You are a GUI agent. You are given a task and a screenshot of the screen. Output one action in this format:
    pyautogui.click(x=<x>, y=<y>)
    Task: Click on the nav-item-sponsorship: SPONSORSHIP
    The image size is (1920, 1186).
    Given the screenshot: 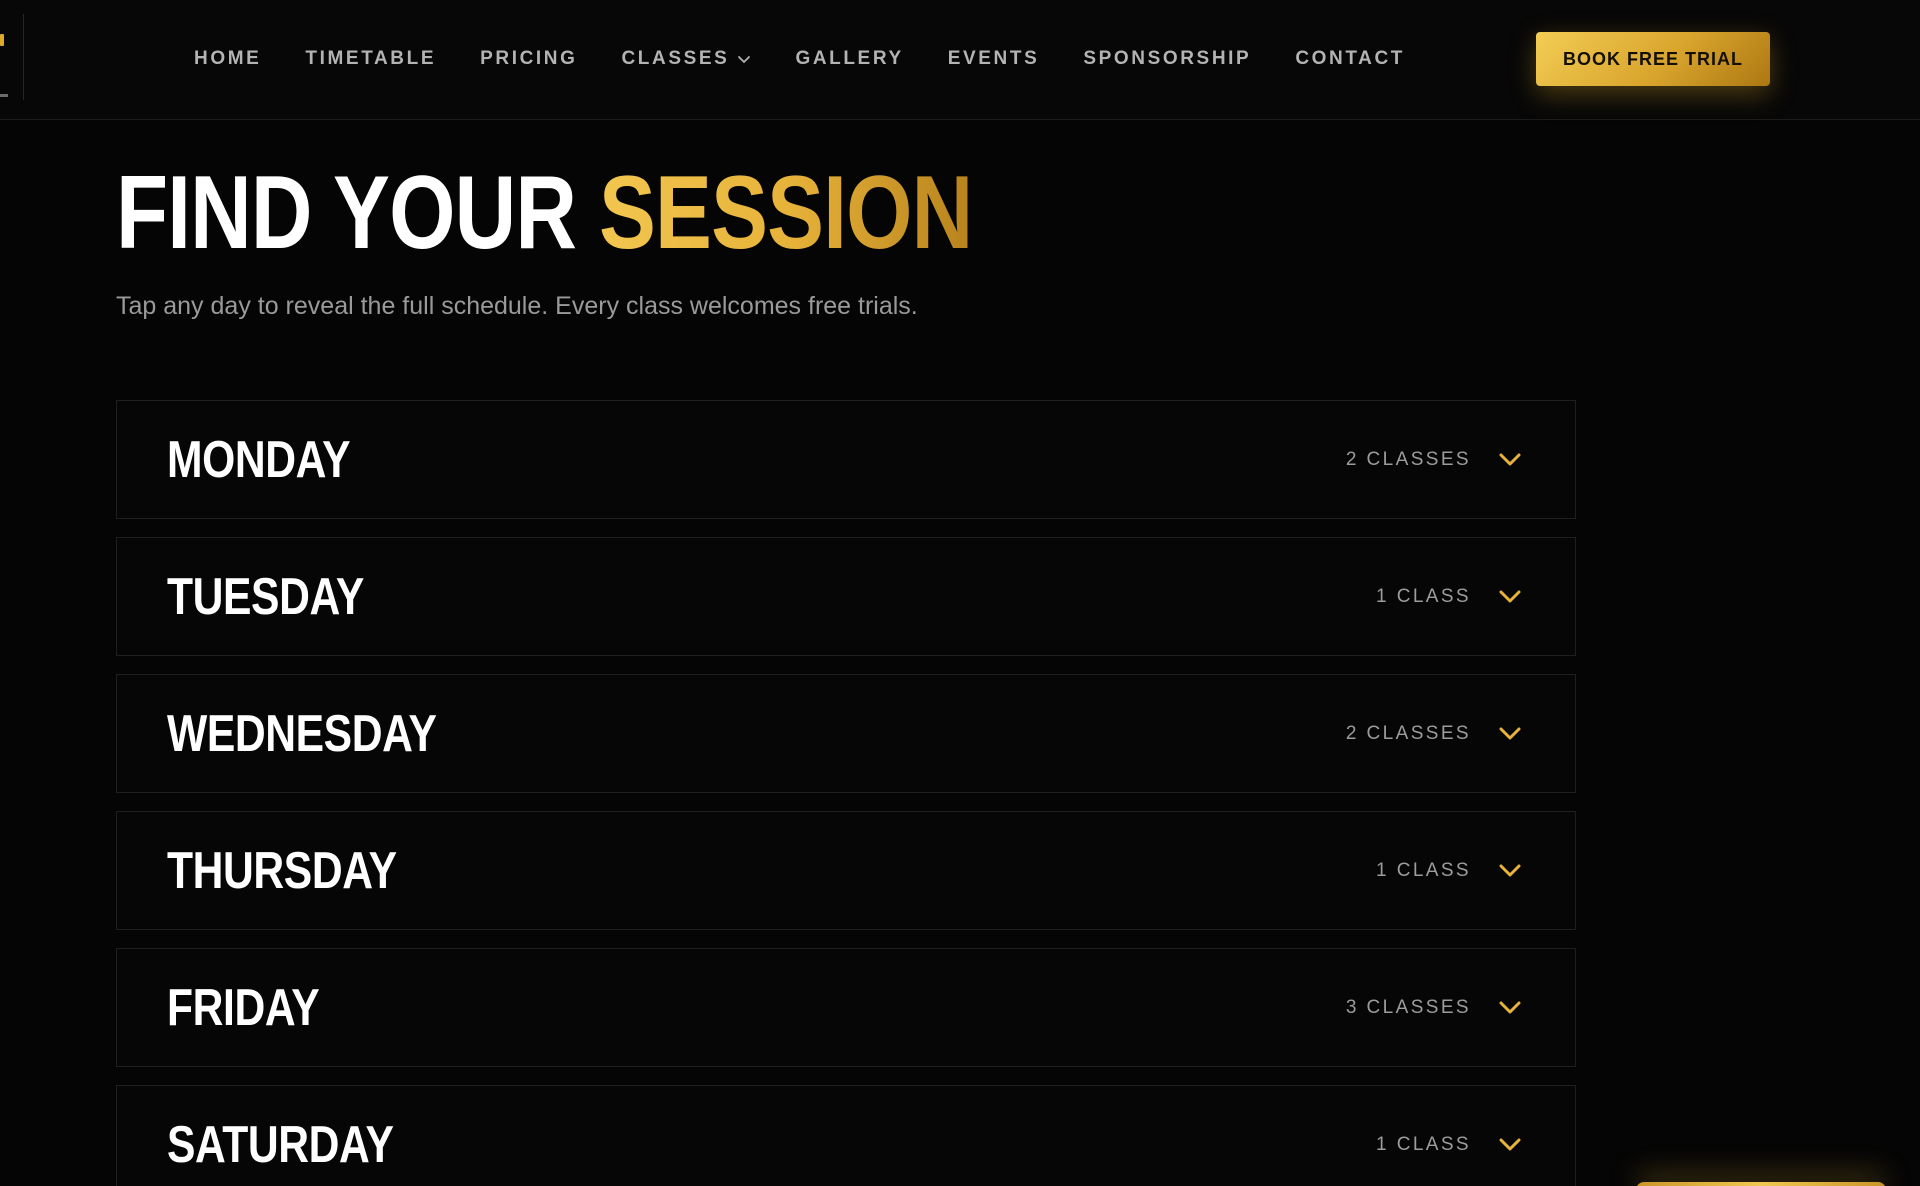 What is the action you would take?
    pyautogui.click(x=1167, y=59)
    